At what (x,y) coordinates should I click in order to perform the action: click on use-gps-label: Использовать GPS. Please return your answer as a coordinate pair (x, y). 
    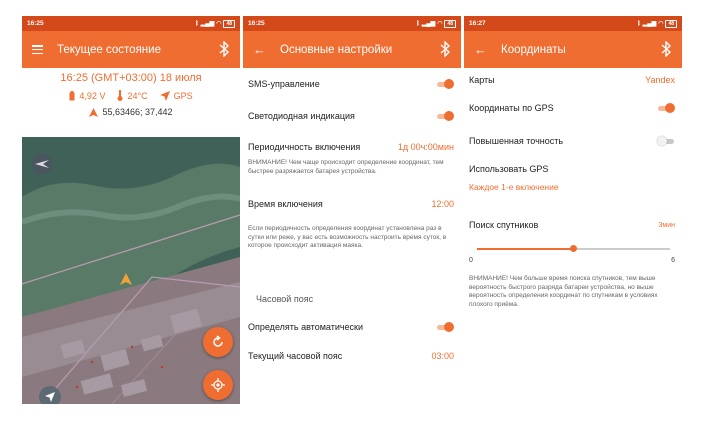
    Looking at the image, I should click on (509, 169).